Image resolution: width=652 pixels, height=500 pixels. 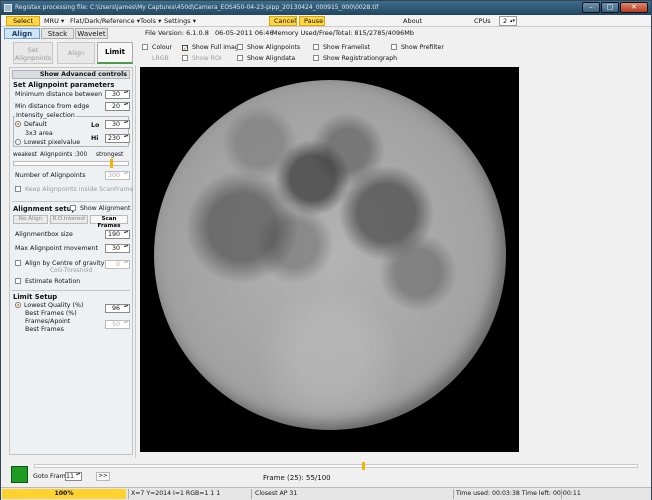 What do you see at coordinates (341, 48) in the screenshot?
I see `show-framelist-checkbox: Show Framelist` at bounding box center [341, 48].